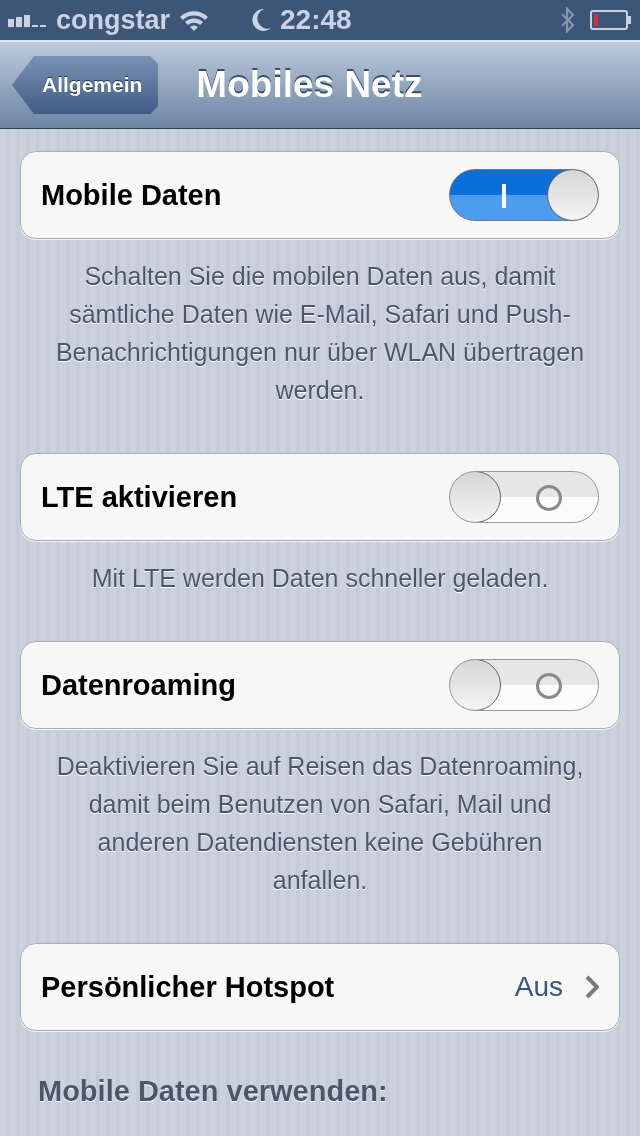  What do you see at coordinates (85, 85) in the screenshot?
I see `back-button: Allgemein` at bounding box center [85, 85].